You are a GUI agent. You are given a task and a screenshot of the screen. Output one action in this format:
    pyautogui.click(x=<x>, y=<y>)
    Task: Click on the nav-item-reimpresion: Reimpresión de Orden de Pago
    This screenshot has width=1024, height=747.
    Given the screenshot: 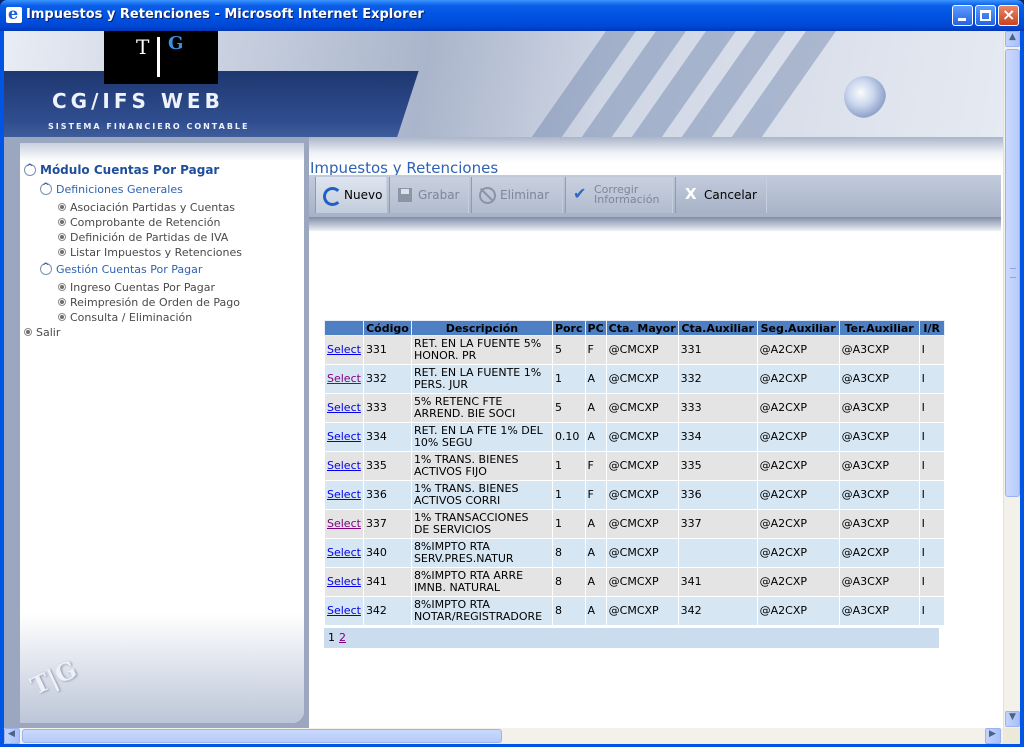 What is the action you would take?
    pyautogui.click(x=149, y=302)
    